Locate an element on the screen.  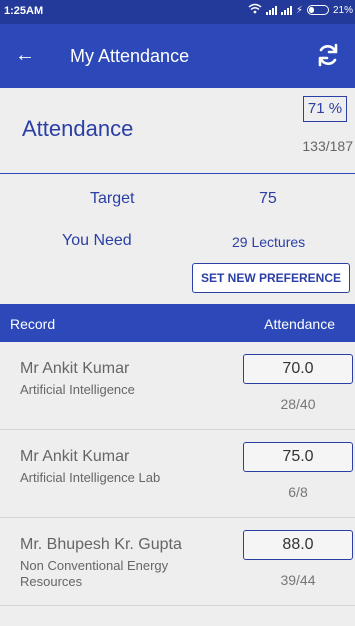
charging-icon: ⚡ is located at coordinates (299, 10).